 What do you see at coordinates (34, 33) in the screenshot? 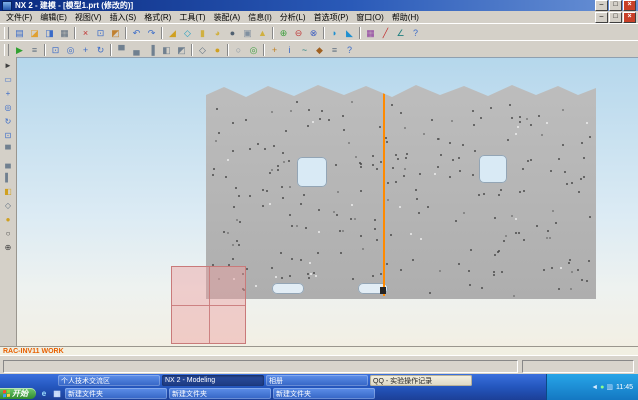
I see `open-file-icon: ◪` at bounding box center [34, 33].